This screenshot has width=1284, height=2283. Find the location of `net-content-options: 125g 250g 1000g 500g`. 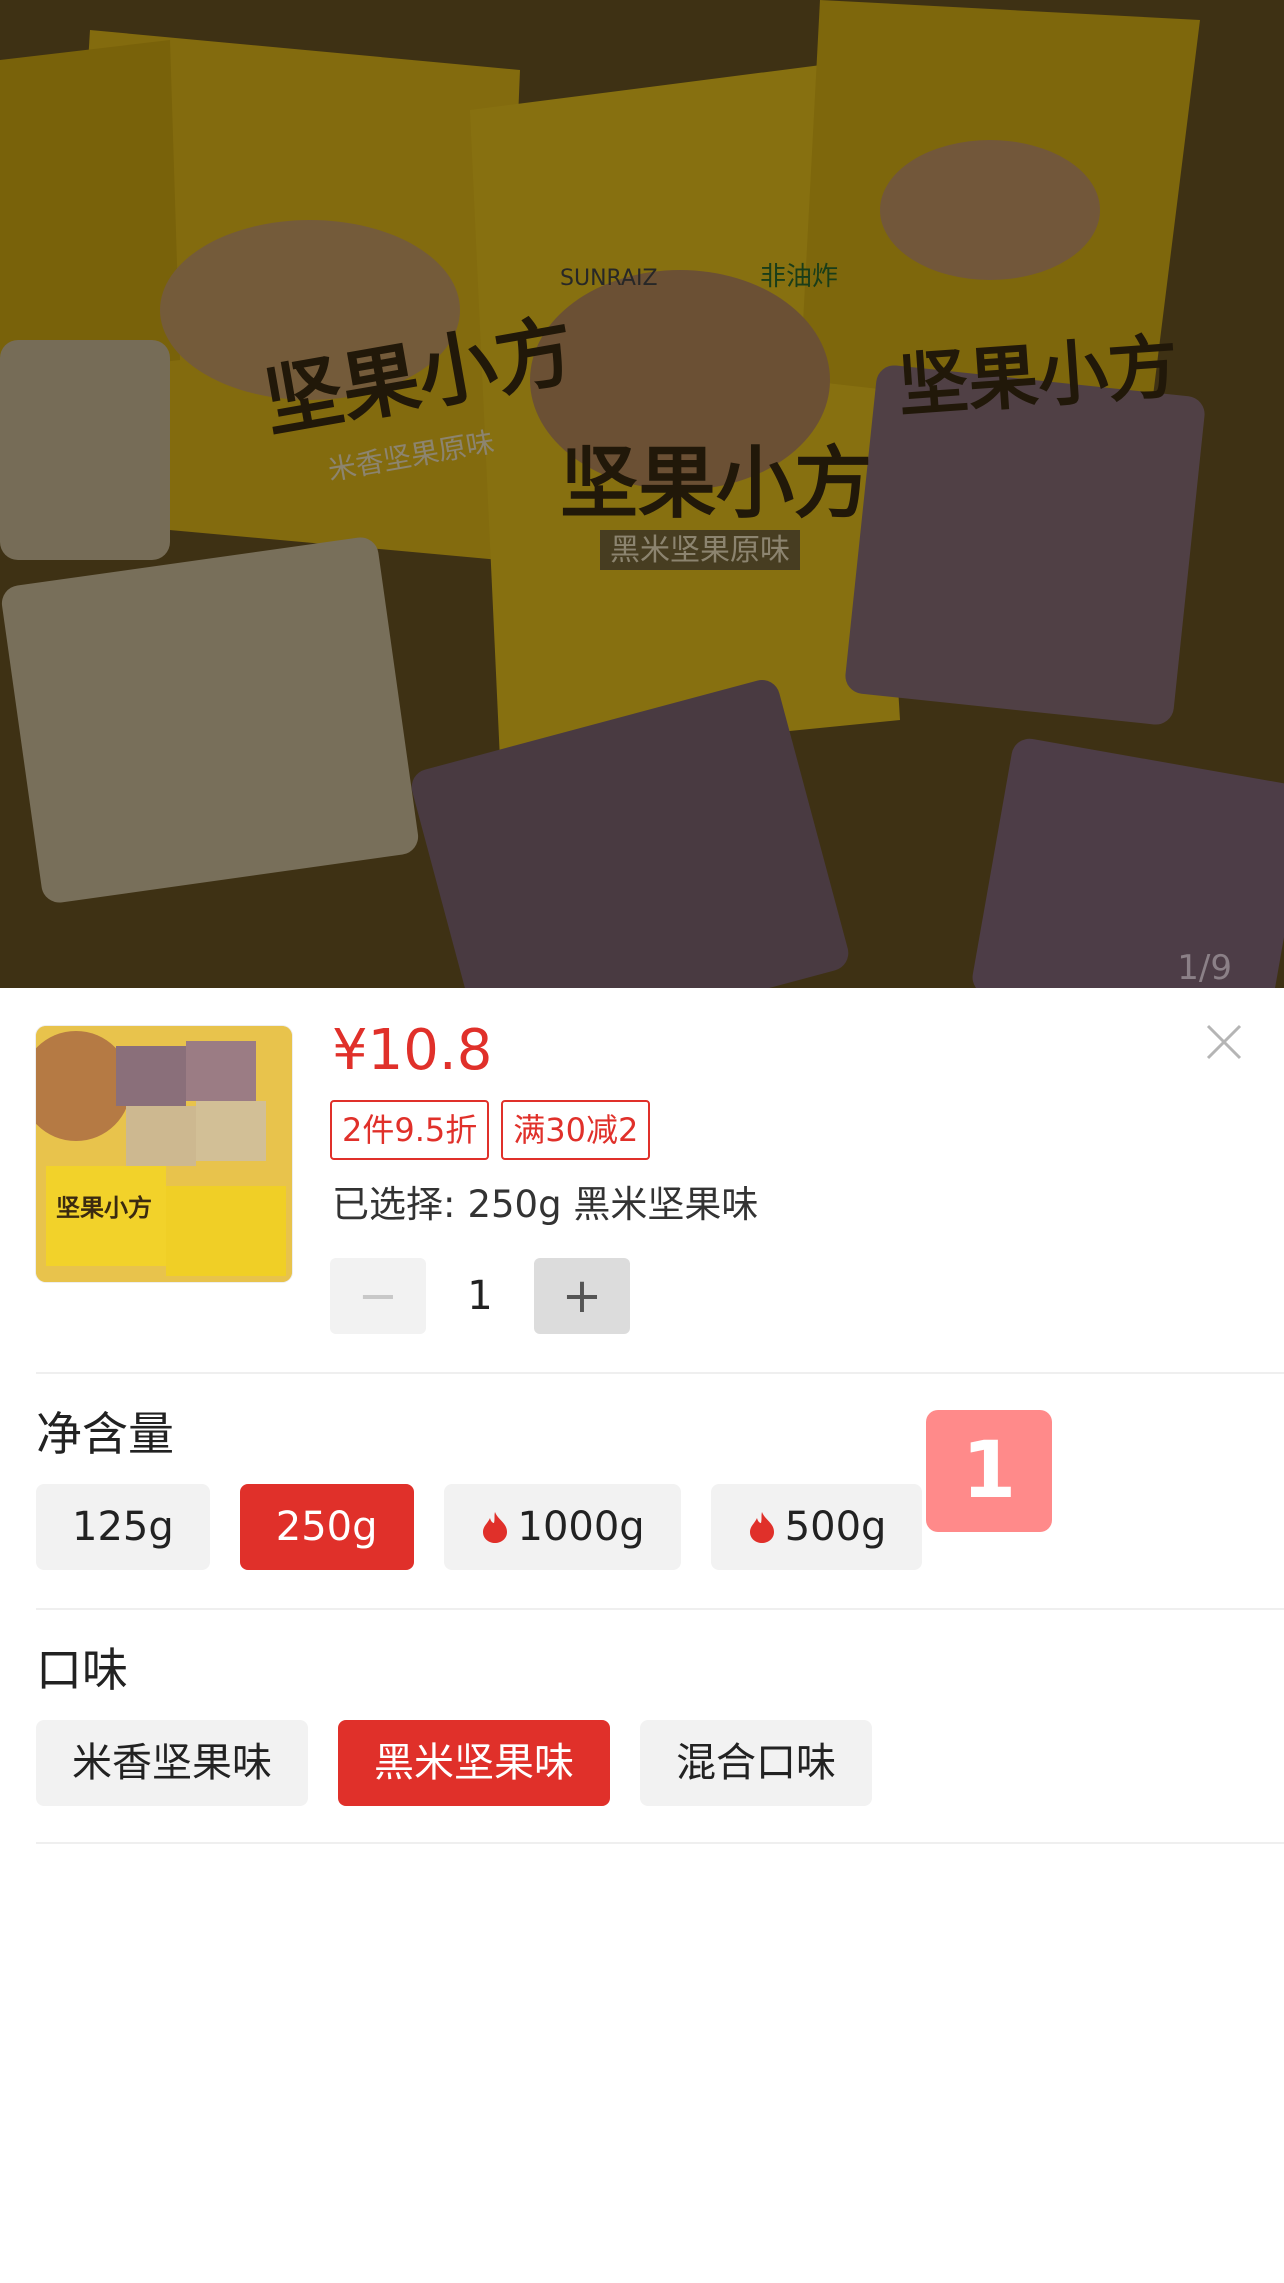

net-content-options: 125g 250g 1000g 500g is located at coordinates (479, 1527).